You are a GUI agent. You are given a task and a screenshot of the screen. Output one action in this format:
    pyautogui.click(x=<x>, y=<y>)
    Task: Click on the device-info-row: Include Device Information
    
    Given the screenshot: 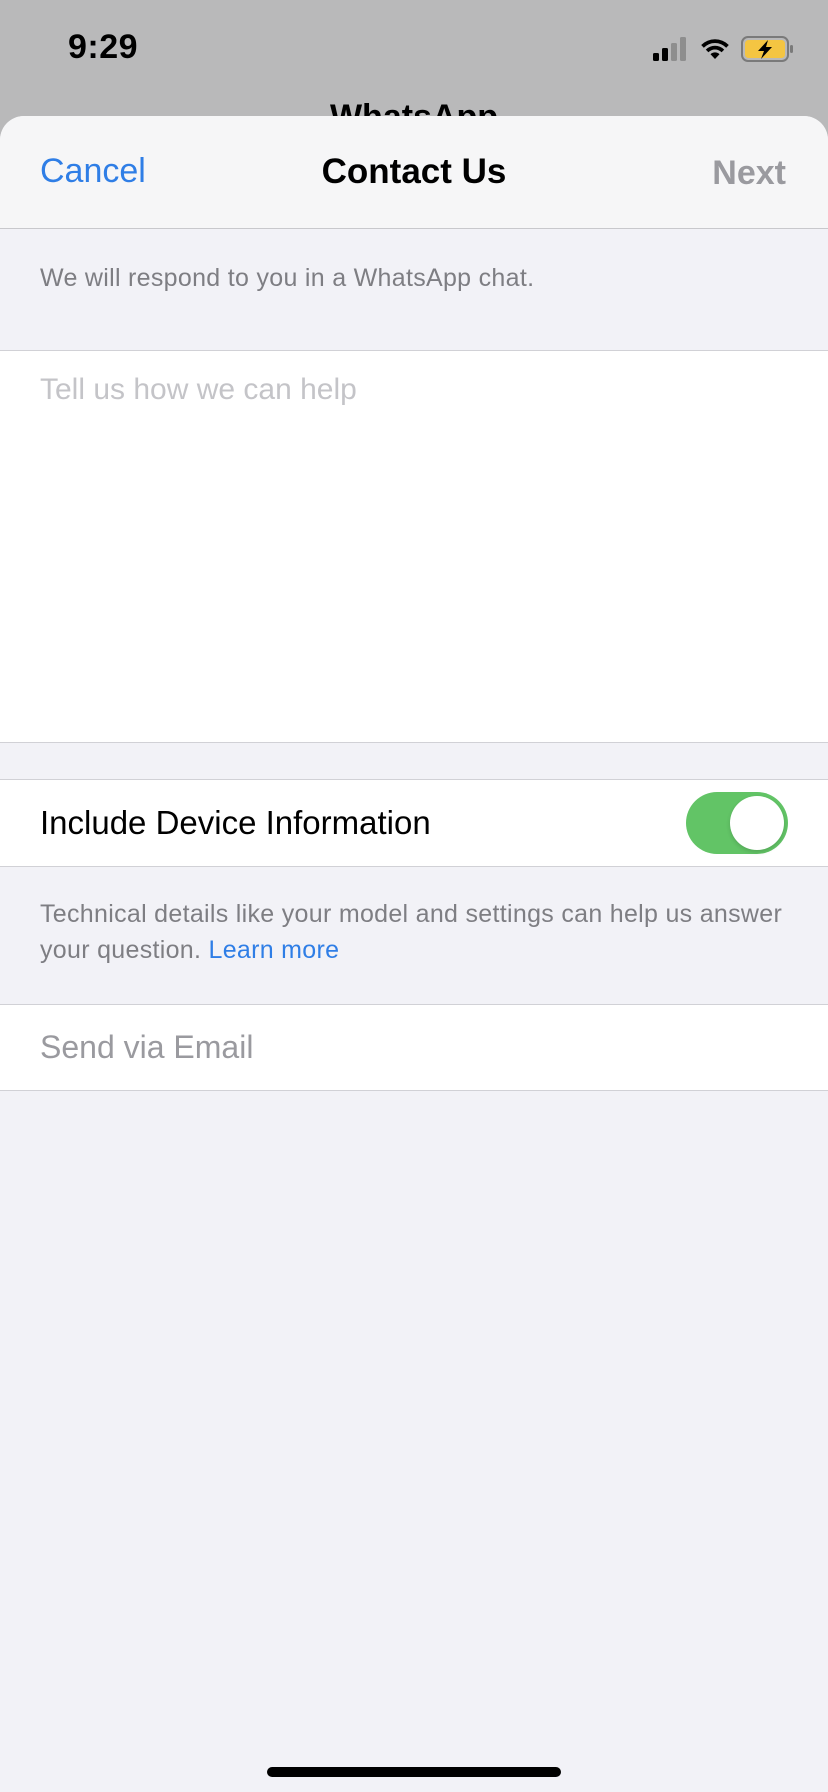 What is the action you would take?
    pyautogui.click(x=414, y=823)
    